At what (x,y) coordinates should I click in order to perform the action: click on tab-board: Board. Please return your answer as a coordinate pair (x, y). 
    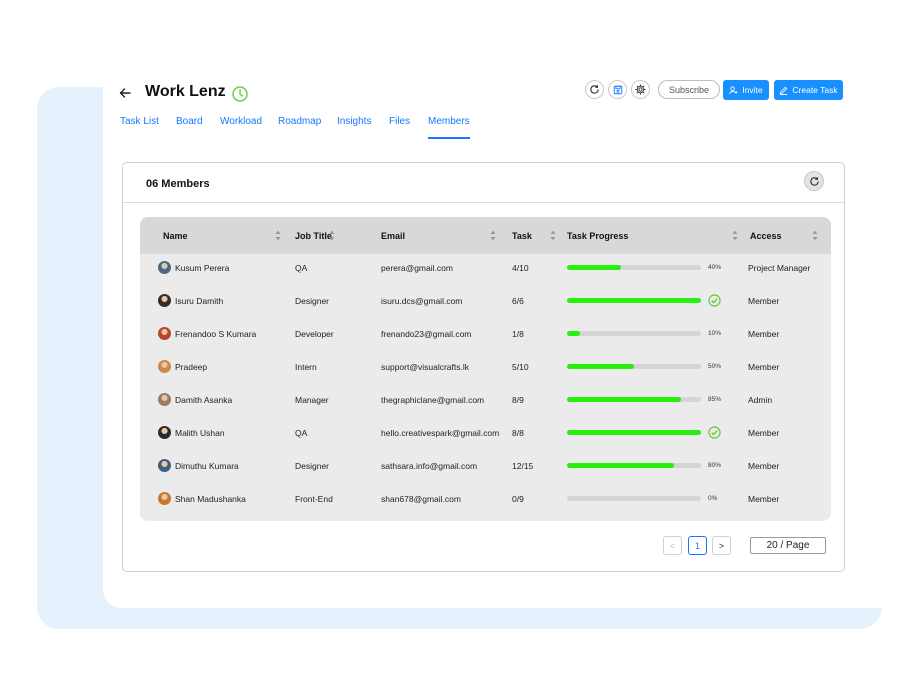
    Looking at the image, I should click on (189, 121).